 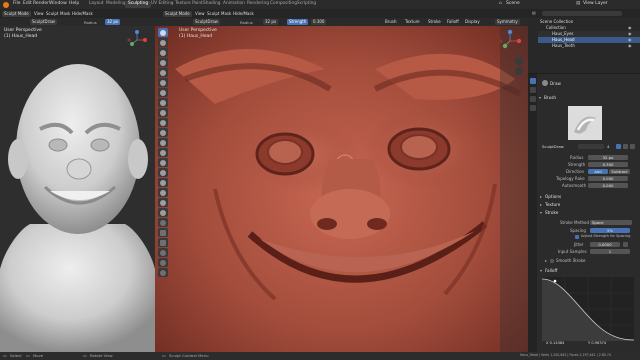 What do you see at coordinates (163, 172) in the screenshot?
I see `snake-hook-tool` at bounding box center [163, 172].